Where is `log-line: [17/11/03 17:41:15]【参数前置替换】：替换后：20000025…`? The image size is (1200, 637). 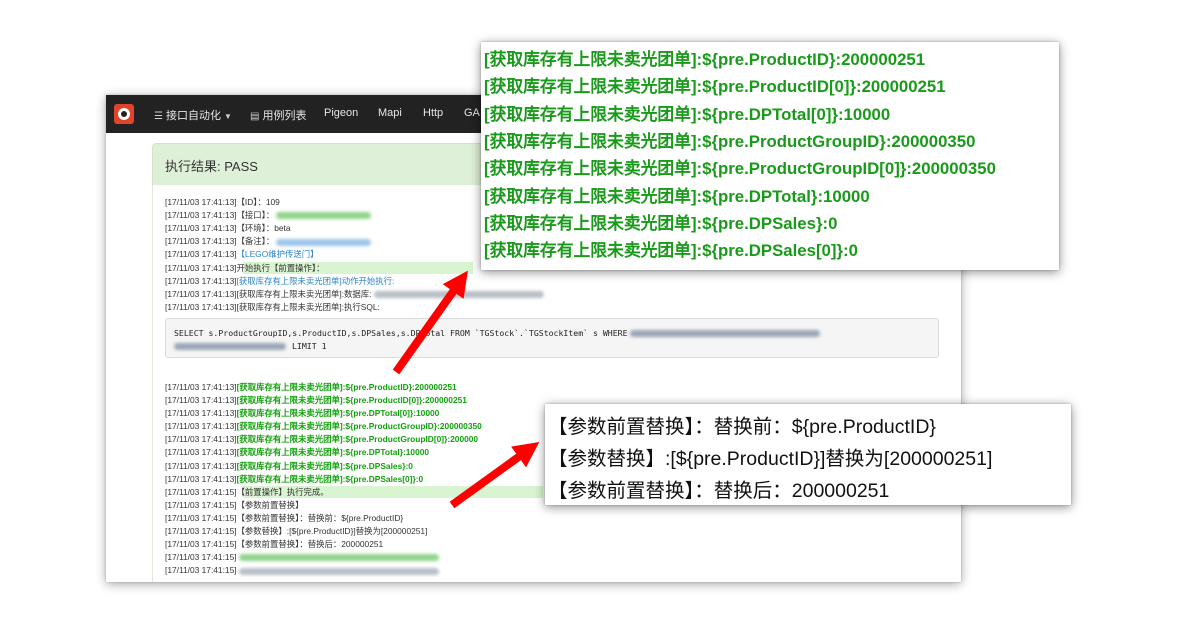
log-line: [17/11/03 17:41:15]【参数前置替换】：替换后：20000025… is located at coordinates (274, 544).